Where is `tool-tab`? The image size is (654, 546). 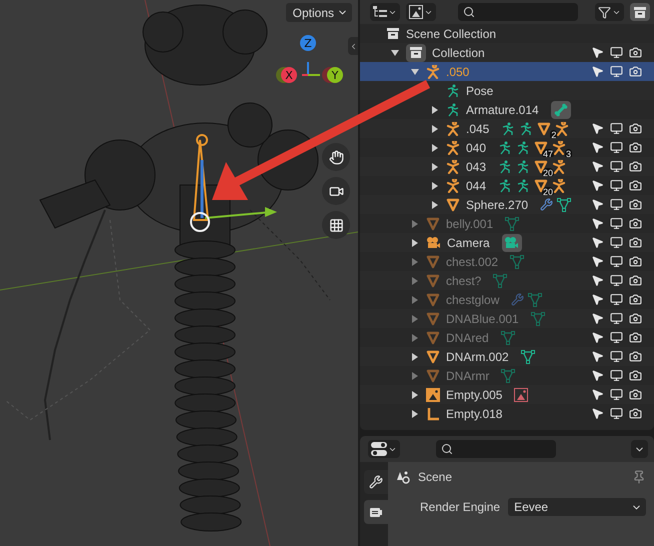
tool-tab is located at coordinates (376, 482).